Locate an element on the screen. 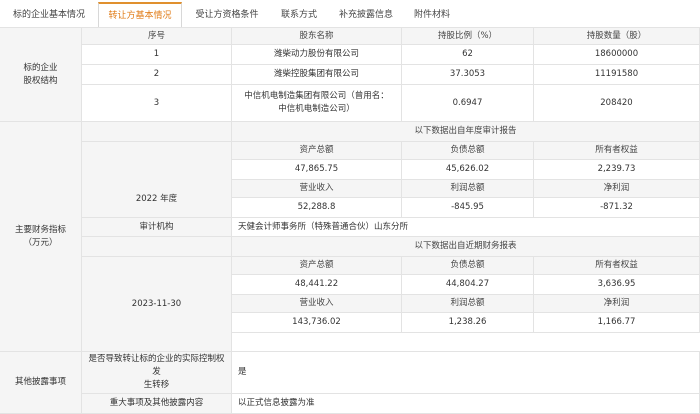  annual-header-revenue: 营业收入 is located at coordinates (316, 188).